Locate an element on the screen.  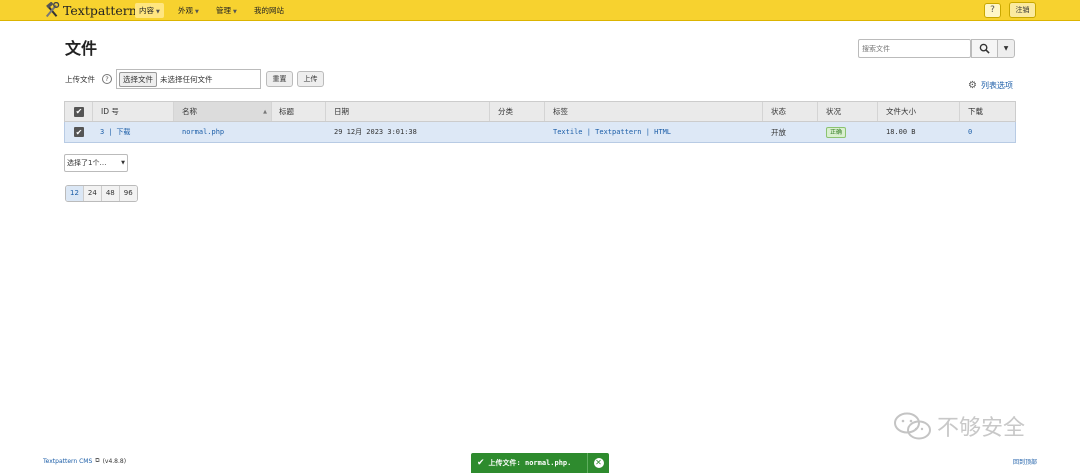
close-icon: ✕ is located at coordinates (598, 463).